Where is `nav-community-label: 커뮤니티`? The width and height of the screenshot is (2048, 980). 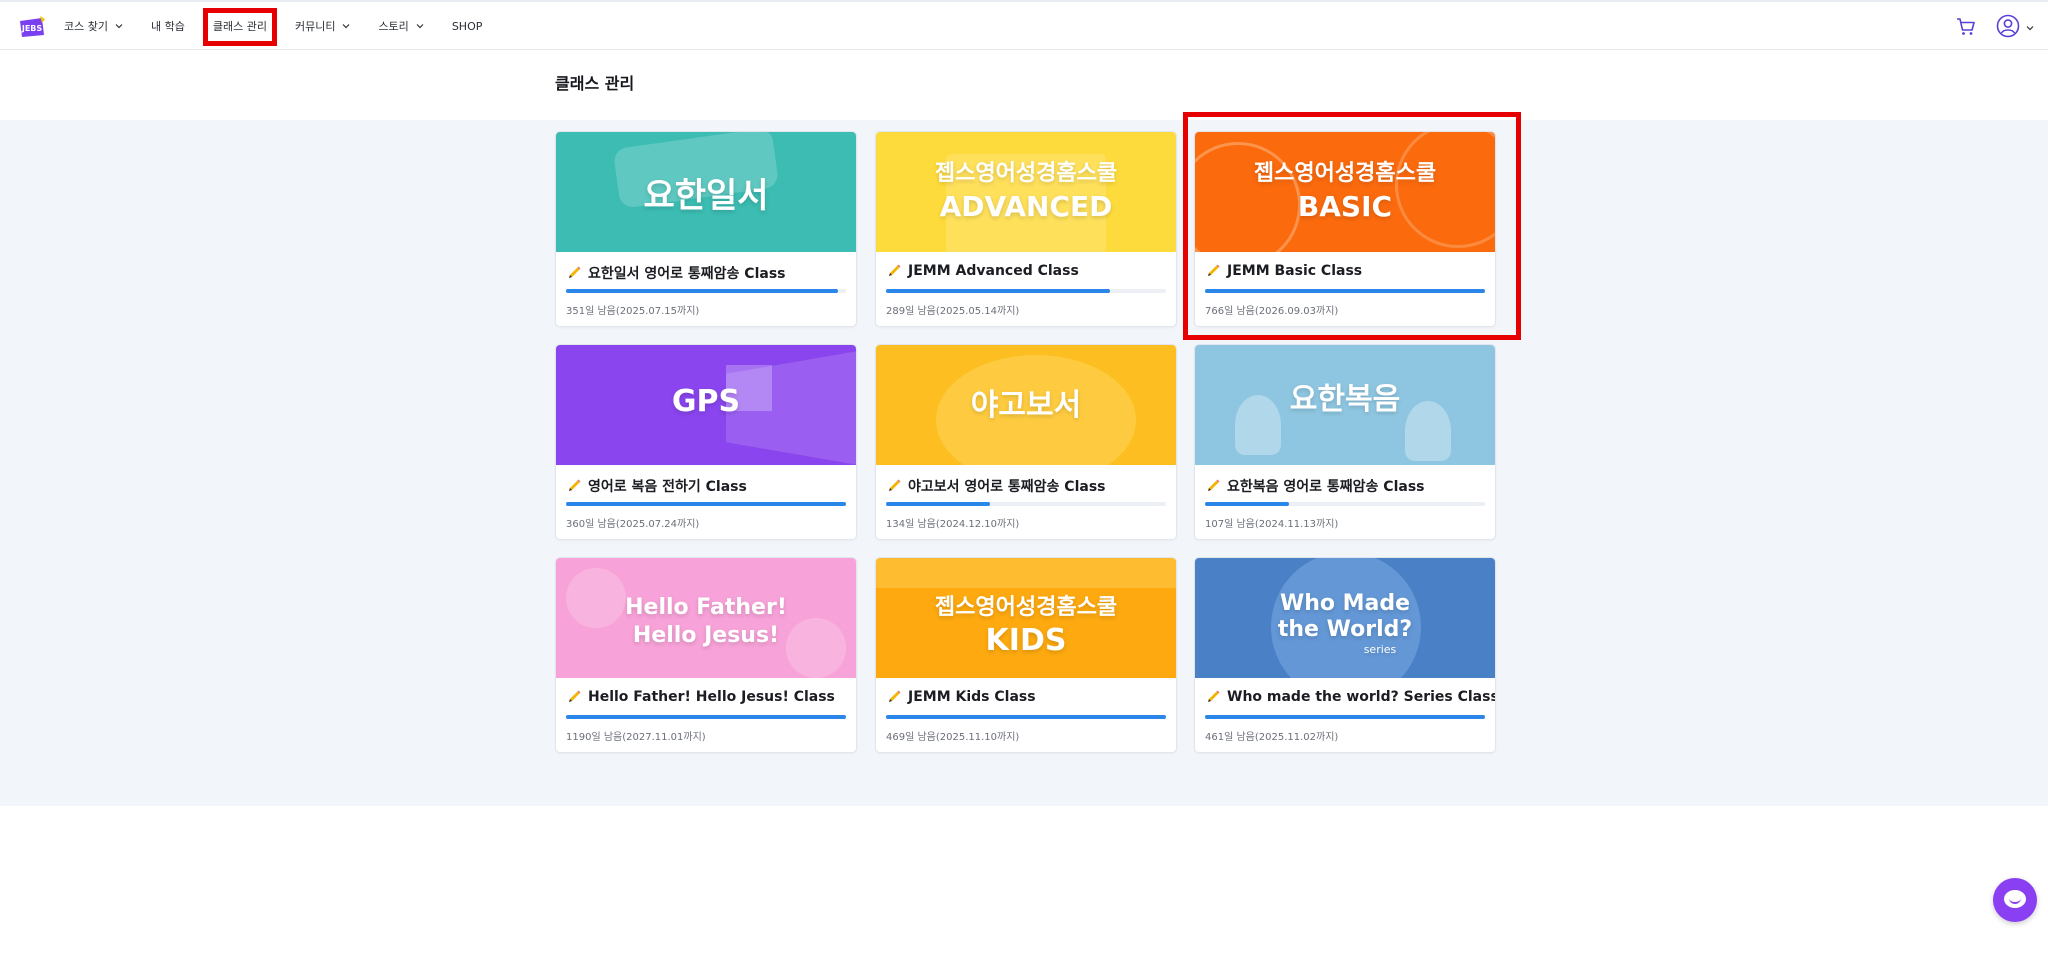
nav-community-label: 커뮤니티 is located at coordinates (315, 26).